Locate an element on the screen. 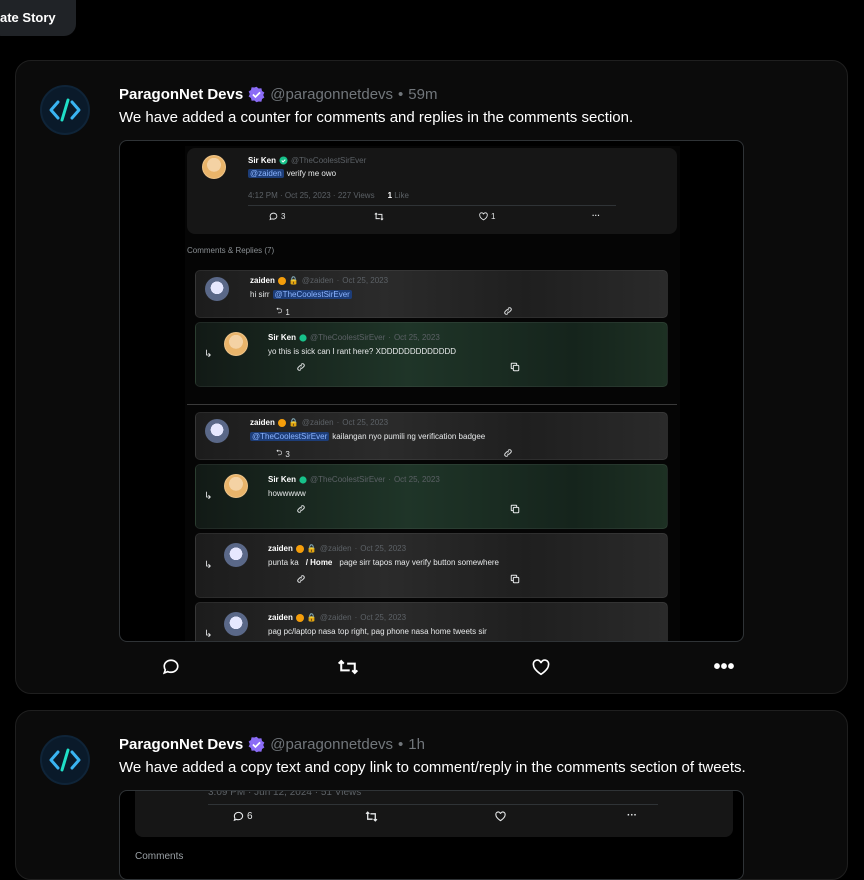 Image resolution: width=864 pixels, height=880 pixels. post-header: ParagonNet Devs @paragonnetdevs • 1h is located at coordinates (272, 744).